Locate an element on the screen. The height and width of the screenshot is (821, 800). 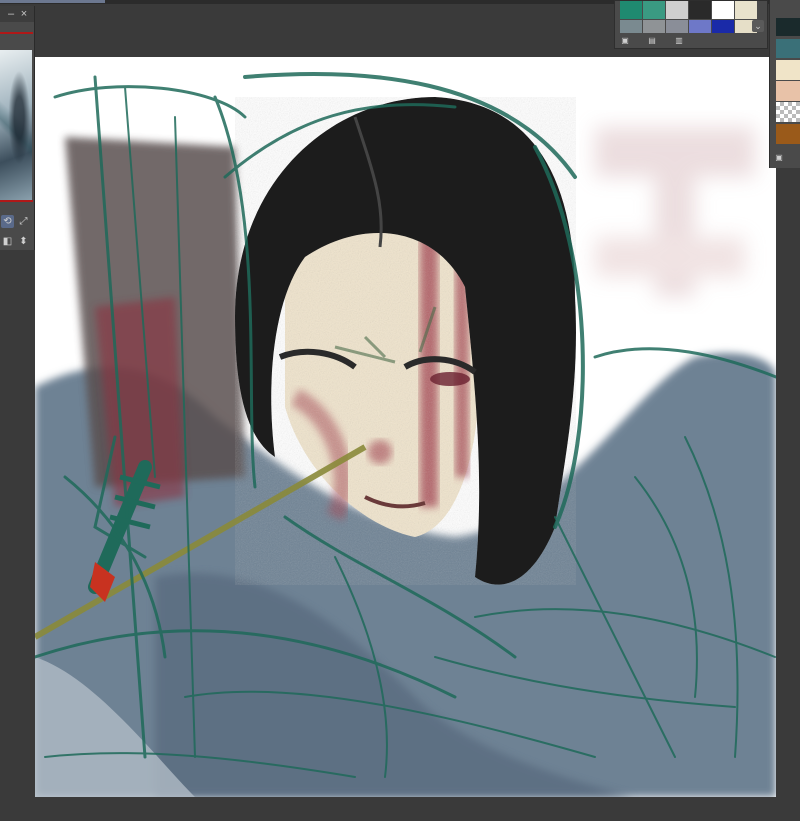
close-icon: × is located at coordinates (24, 14).